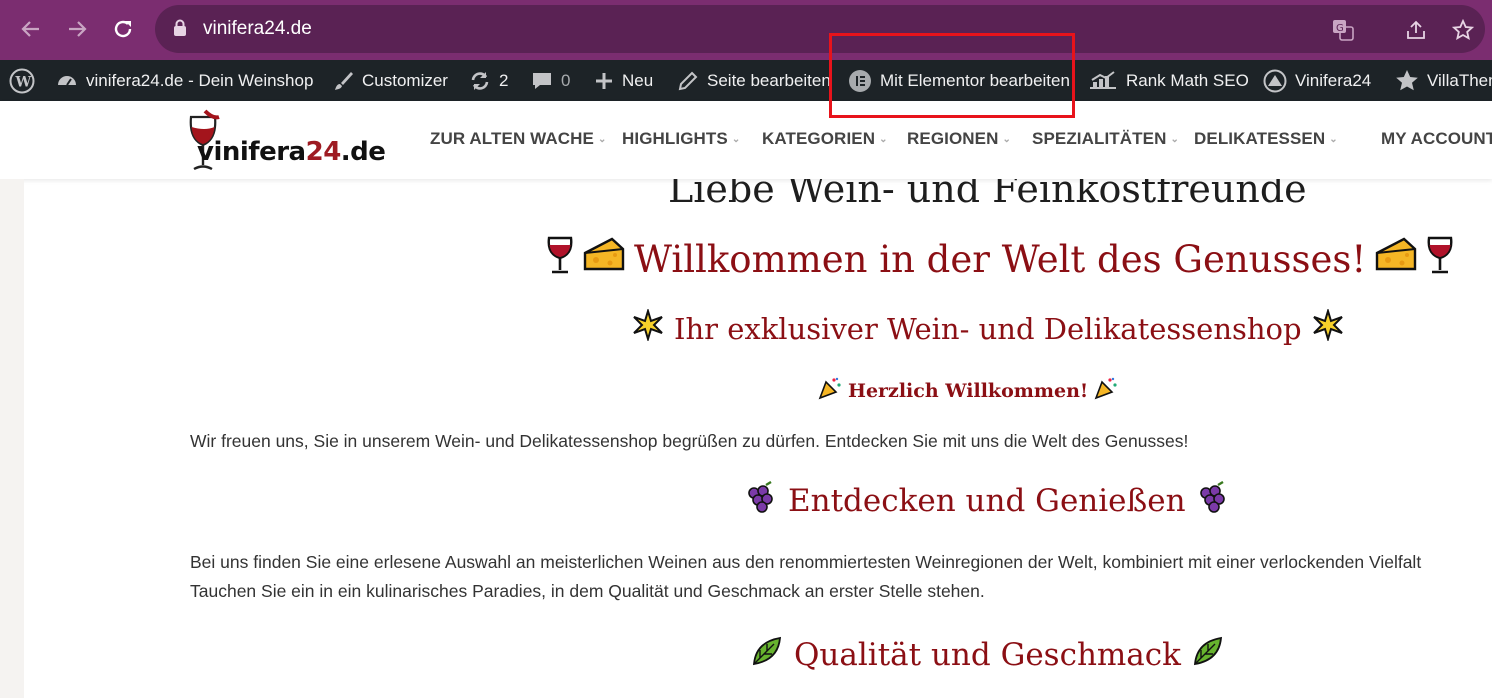 Image resolution: width=1492 pixels, height=698 pixels. I want to click on vinifera24-menu: Vinifera24, so click(1317, 80).